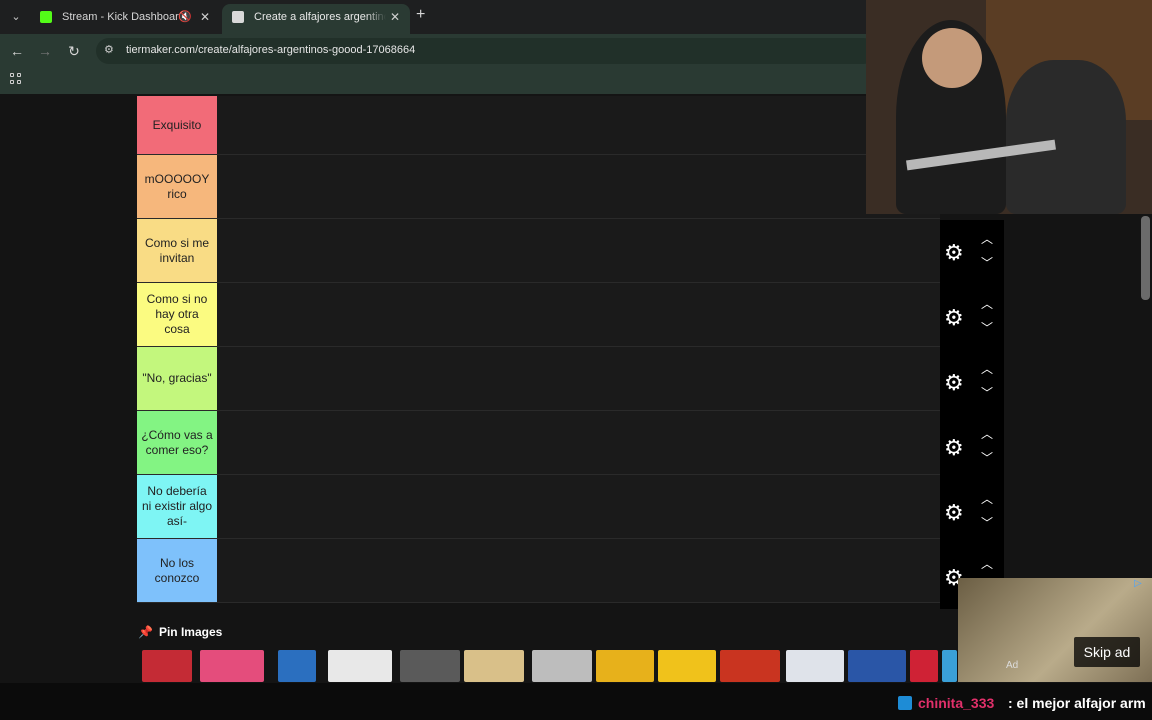  I want to click on back-arrow-icon: ←, so click(17, 51).